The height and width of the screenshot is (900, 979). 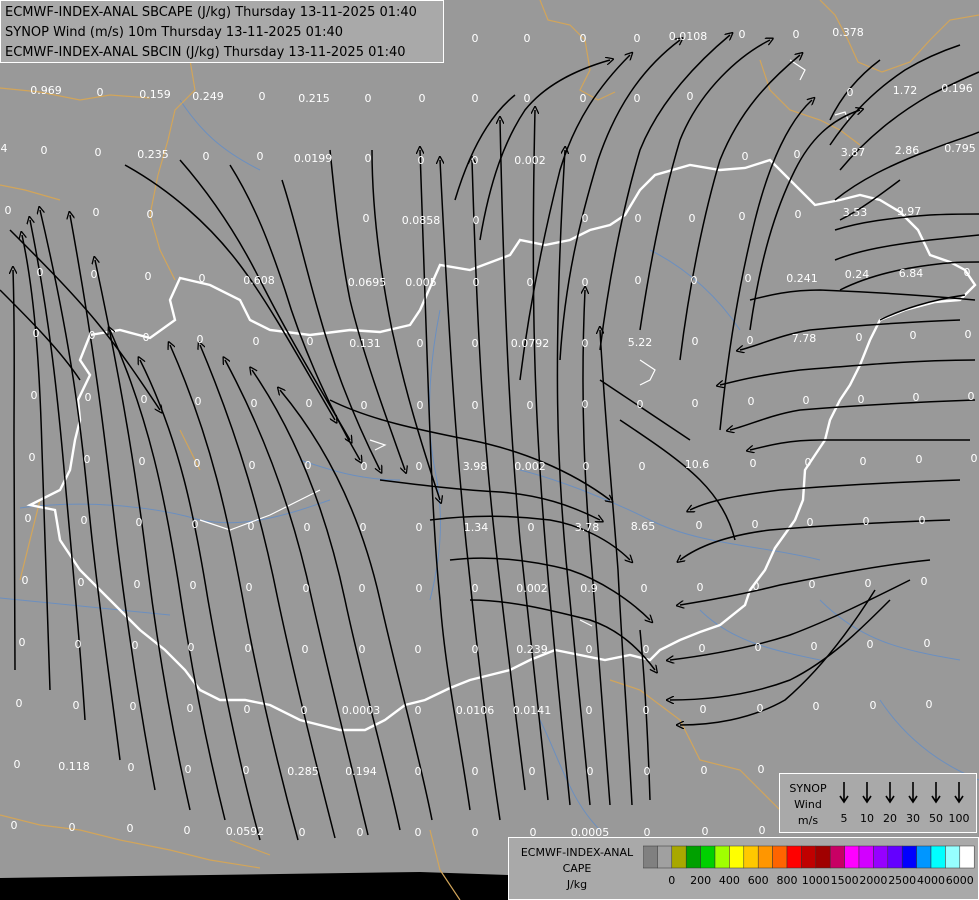 What do you see at coordinates (936, 818) in the screenshot?
I see `synop-speed-label: 50` at bounding box center [936, 818].